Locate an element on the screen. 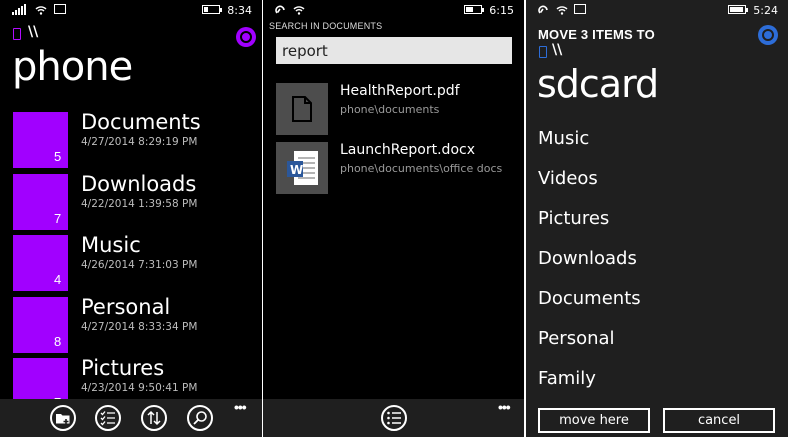 Image resolution: width=788 pixels, height=437 pixels. folder-date: 4/27/2014 8:33:34 PM is located at coordinates (139, 327).